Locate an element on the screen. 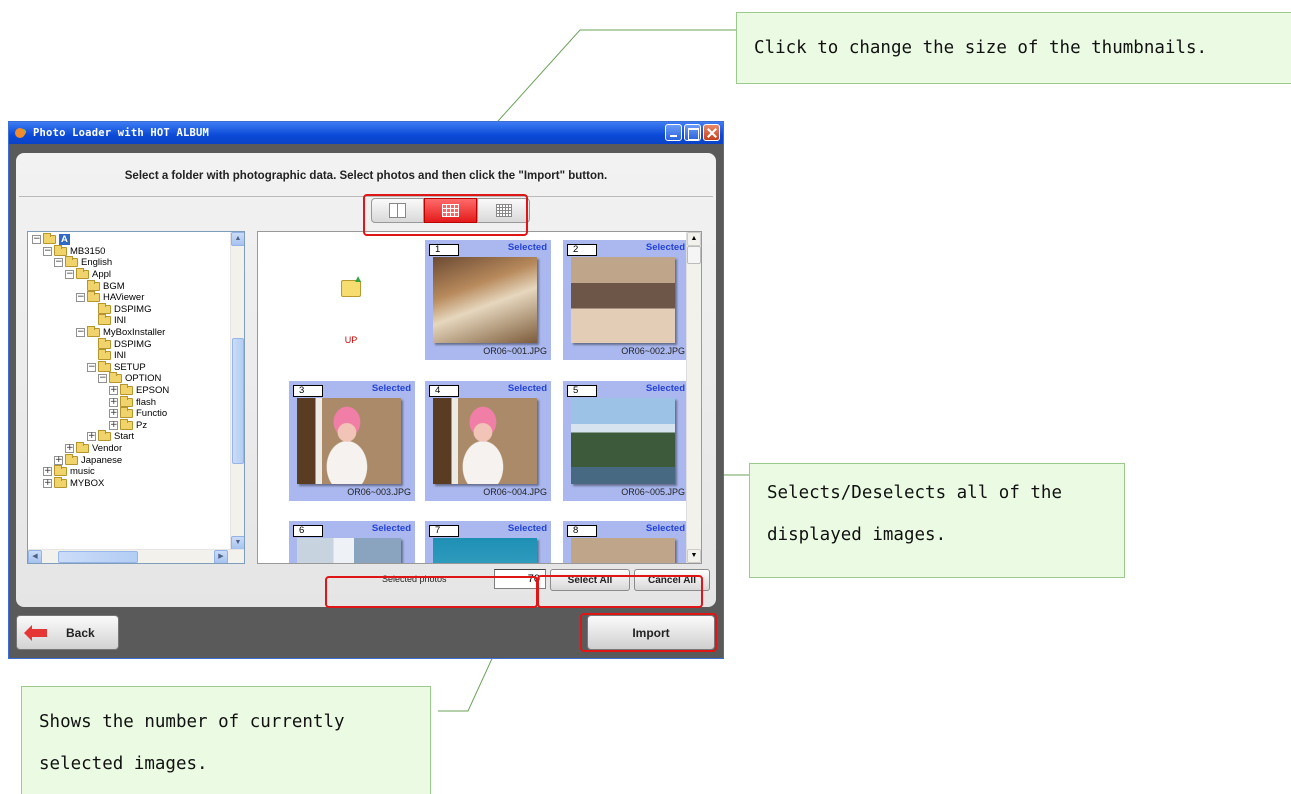  maximize-icon is located at coordinates (692, 132).